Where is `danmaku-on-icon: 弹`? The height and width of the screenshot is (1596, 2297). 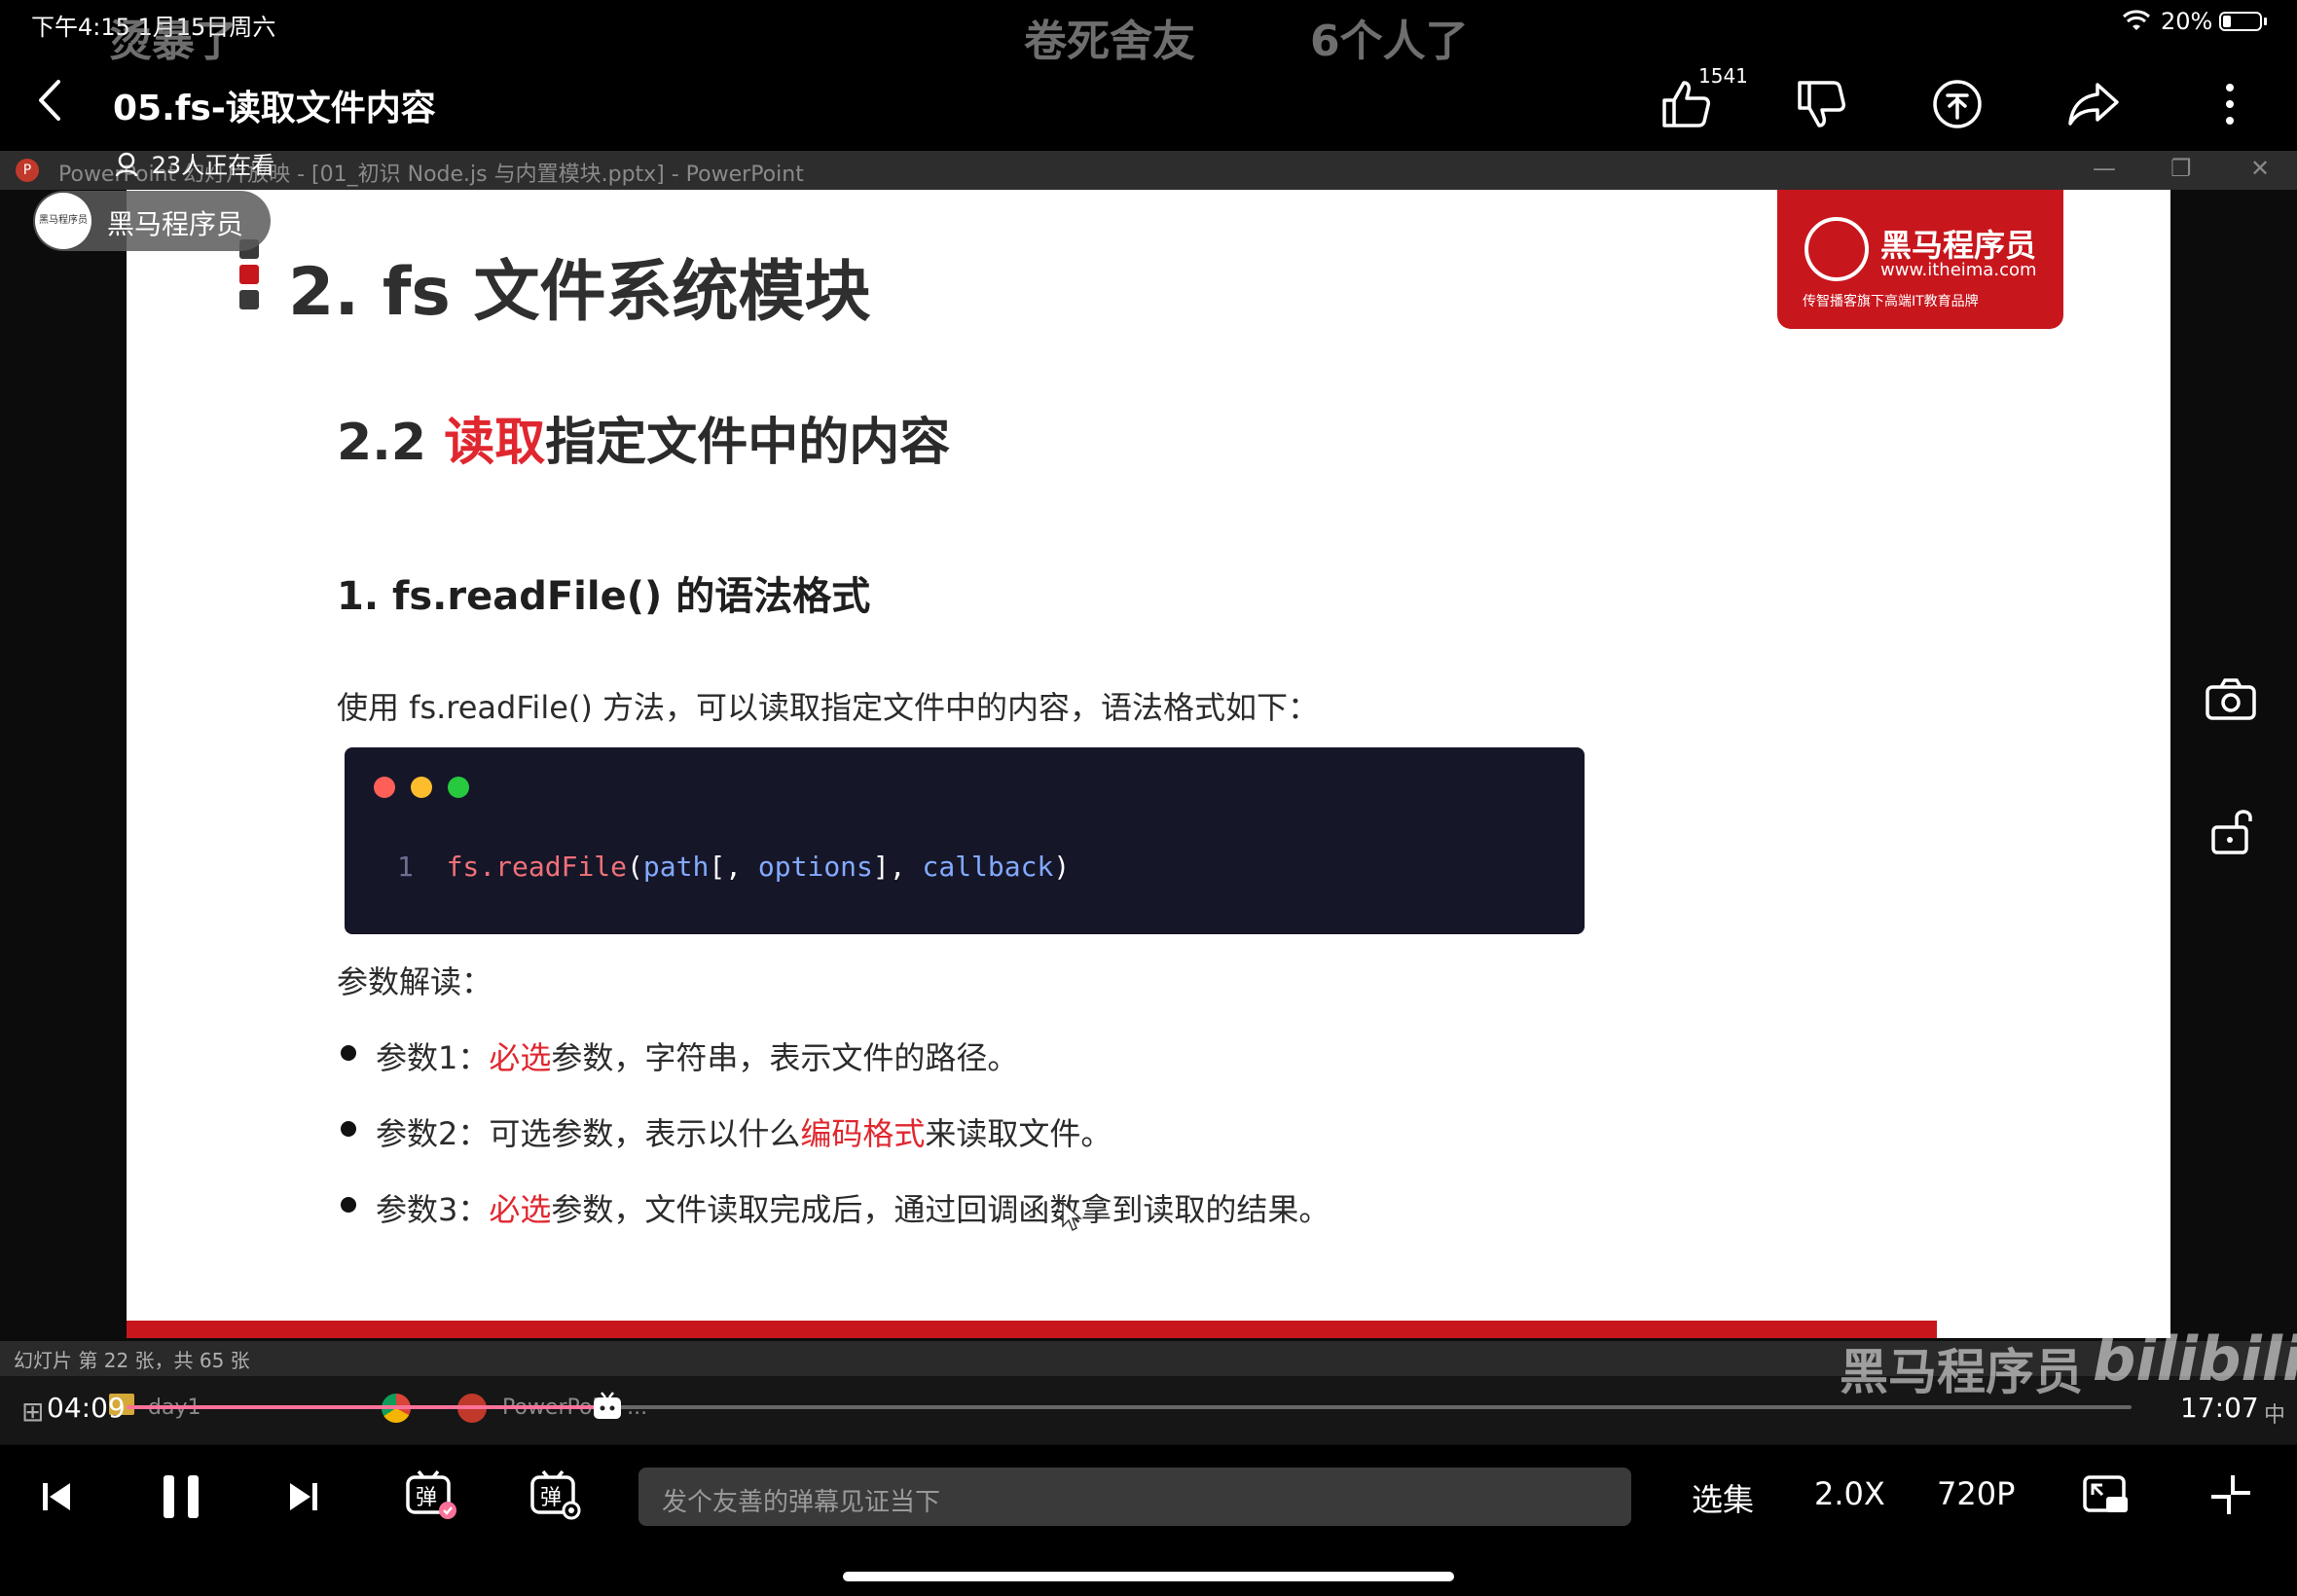 danmaku-on-icon: 弹 is located at coordinates (431, 1494).